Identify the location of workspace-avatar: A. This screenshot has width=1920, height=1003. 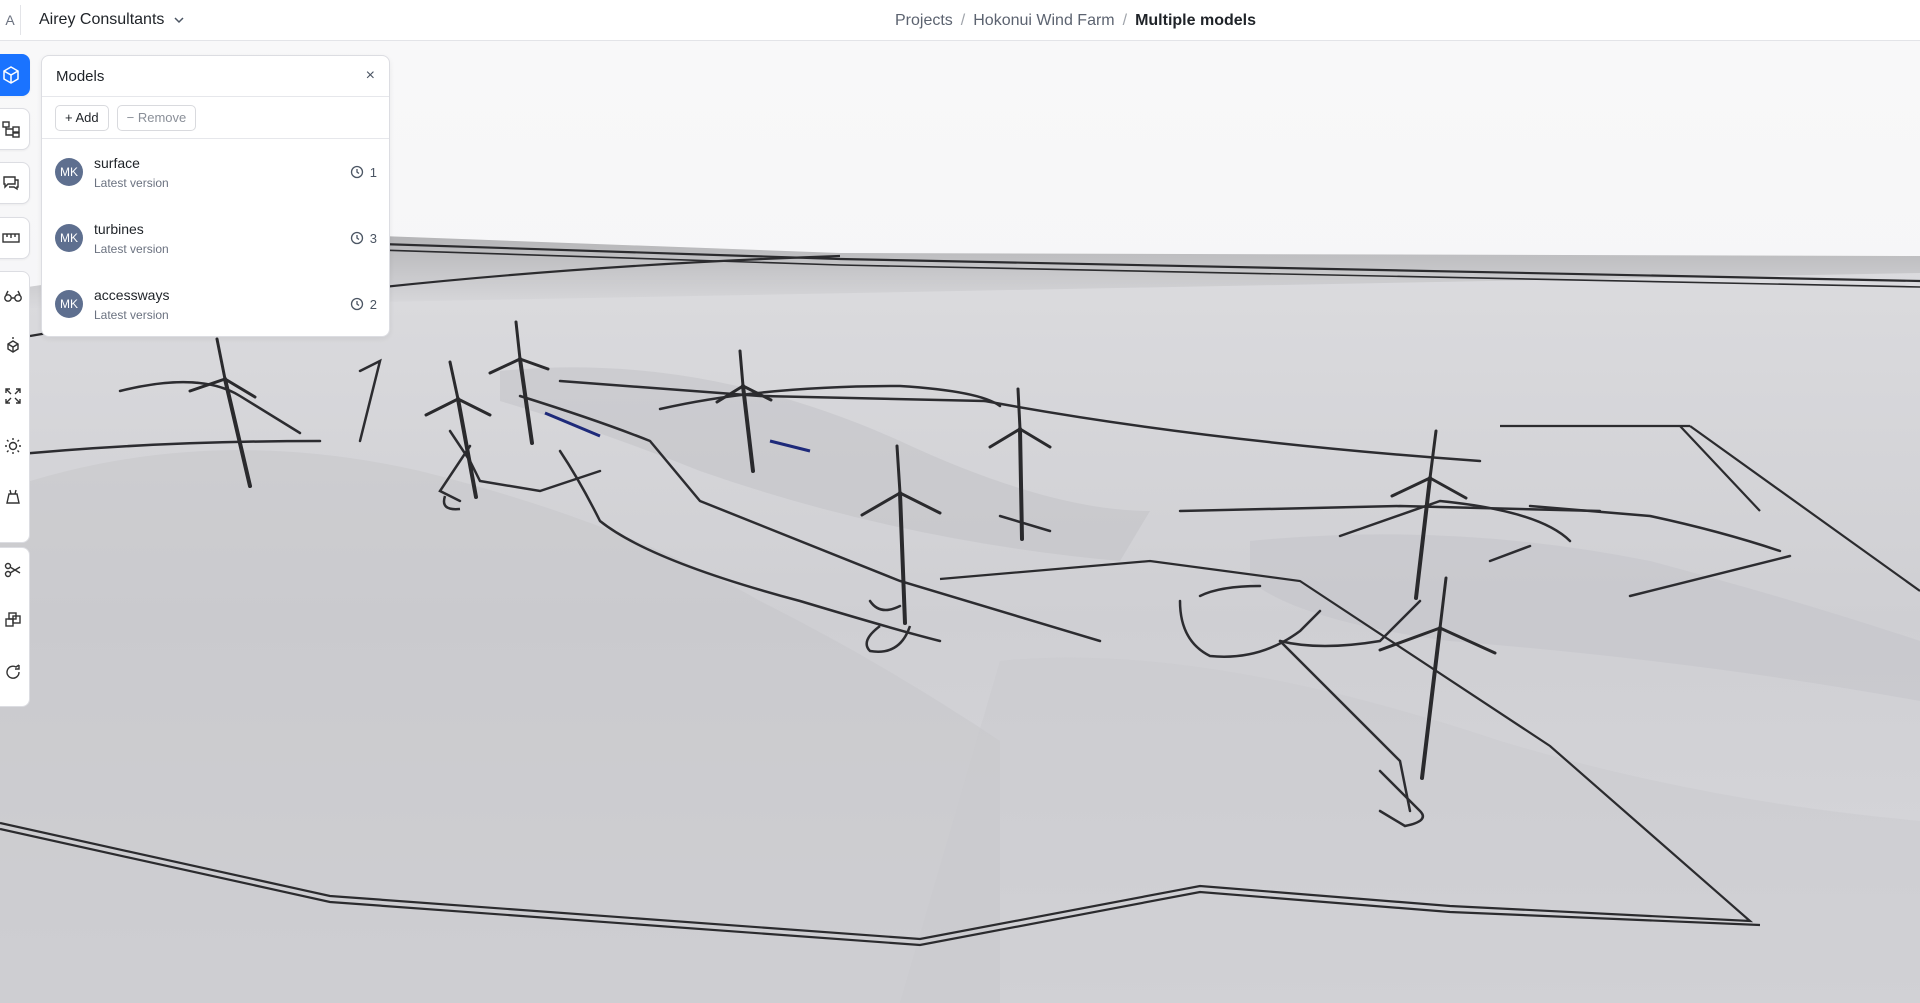
(10, 20).